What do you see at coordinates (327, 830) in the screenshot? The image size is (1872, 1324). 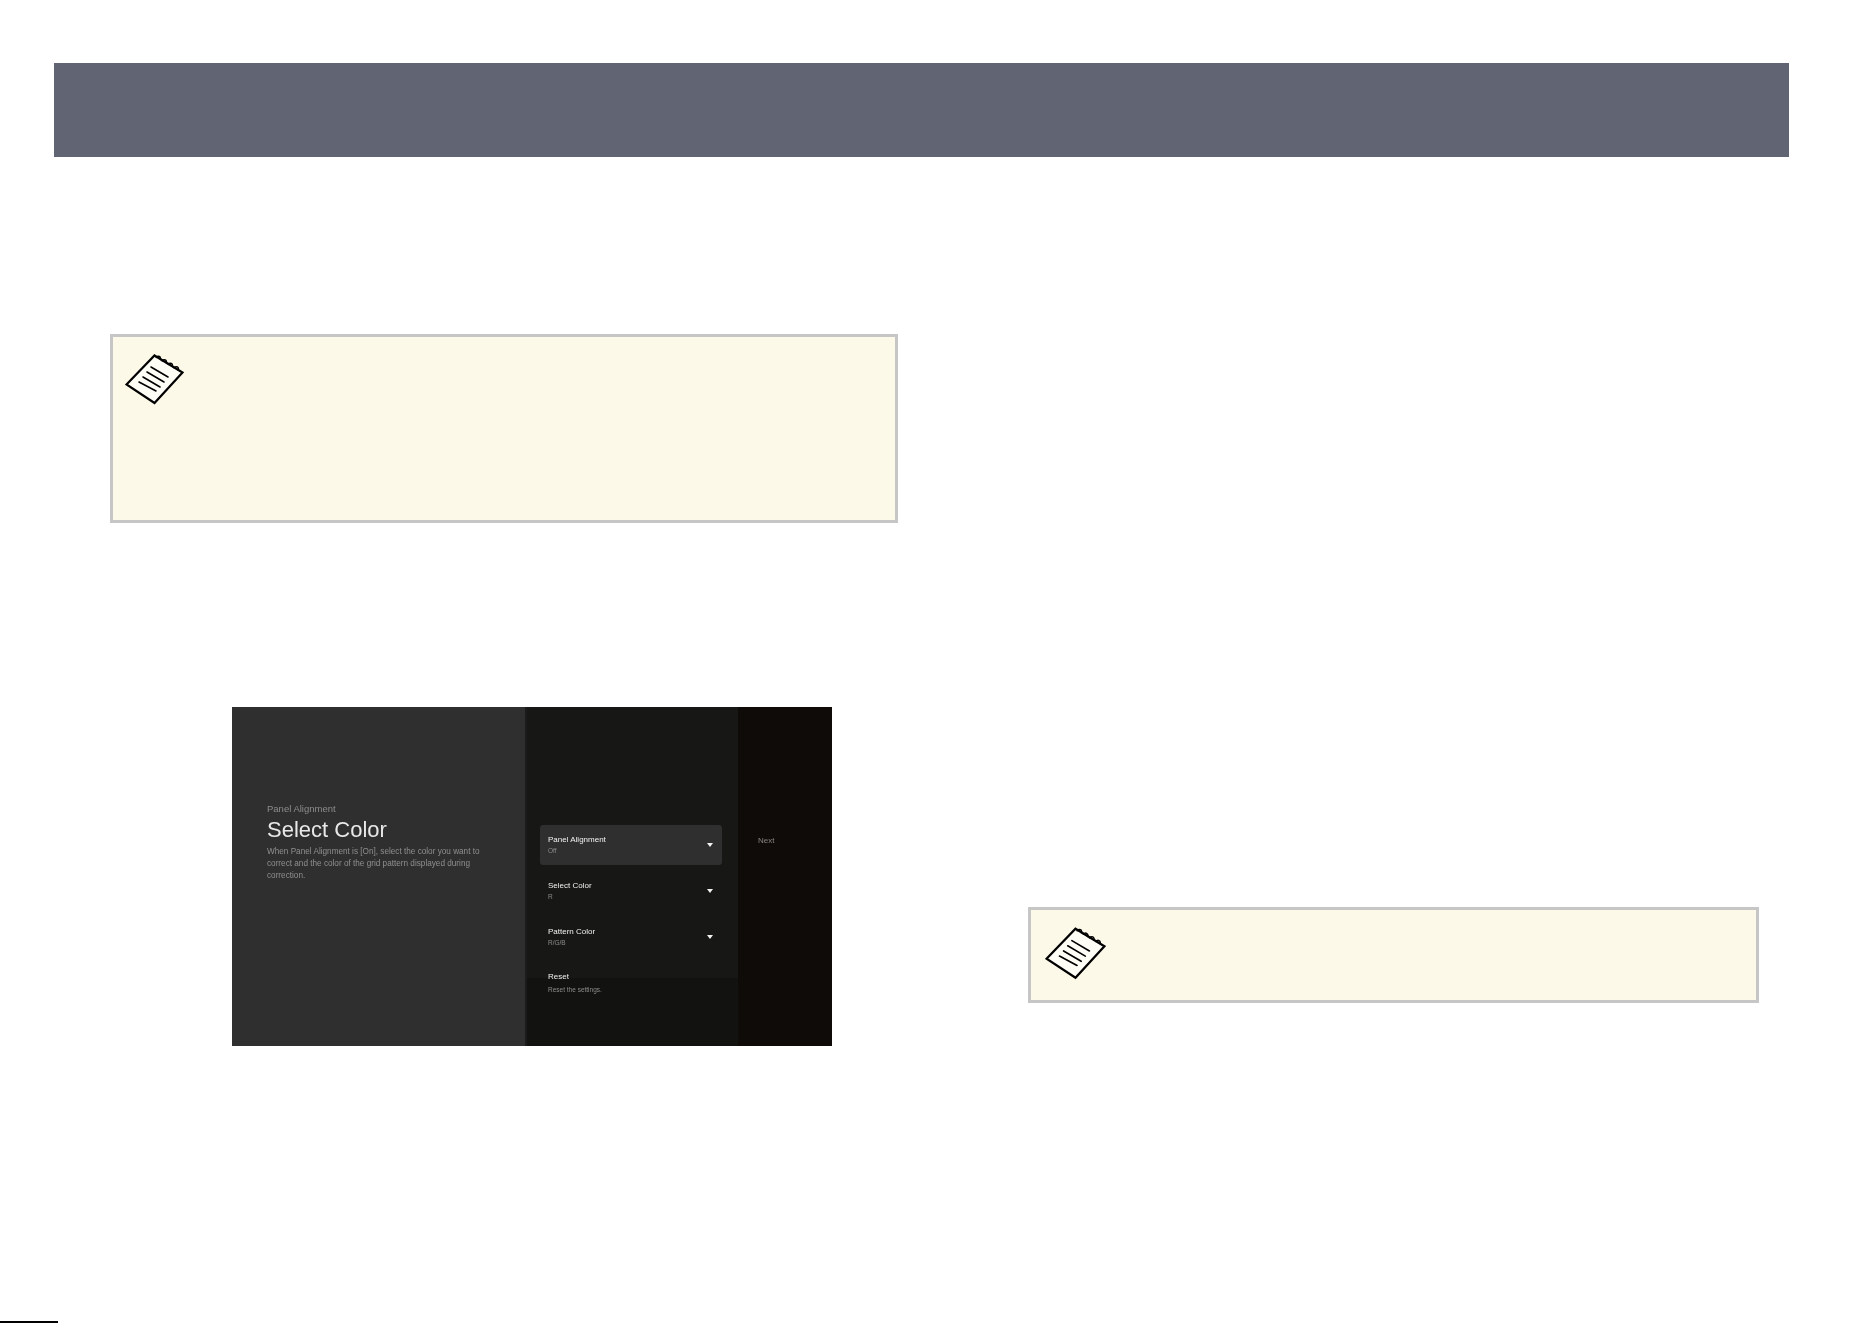 I see `panel-title: Select Color` at bounding box center [327, 830].